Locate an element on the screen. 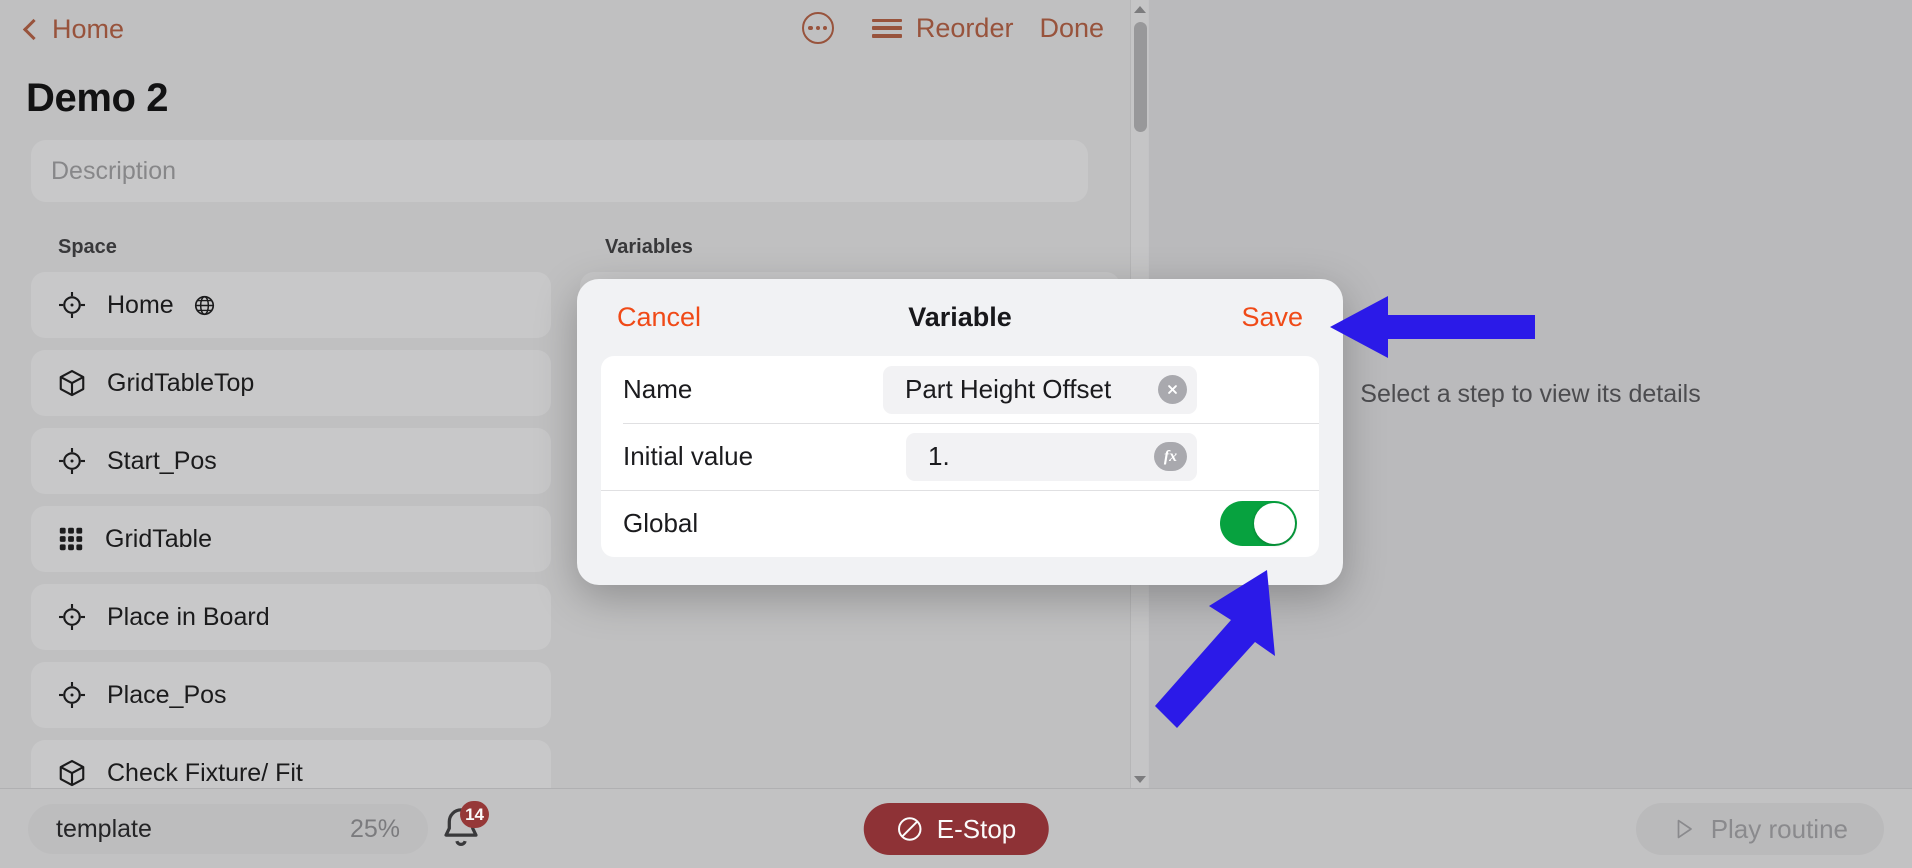 This screenshot has height=868, width=1912. chevron-left-icon is located at coordinates (33, 29).